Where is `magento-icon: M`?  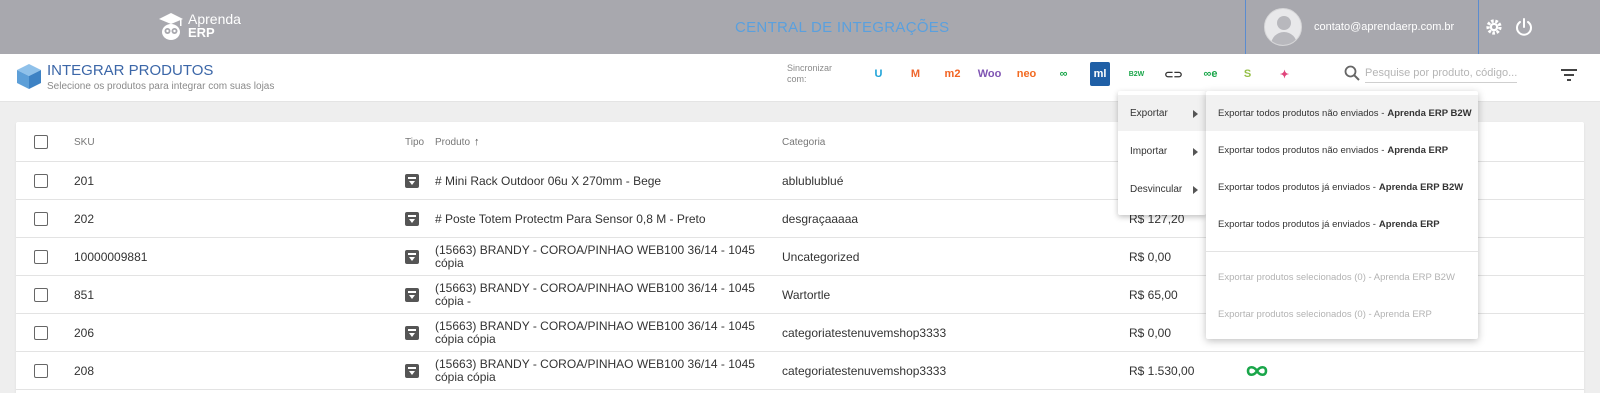 magento-icon: M is located at coordinates (915, 74).